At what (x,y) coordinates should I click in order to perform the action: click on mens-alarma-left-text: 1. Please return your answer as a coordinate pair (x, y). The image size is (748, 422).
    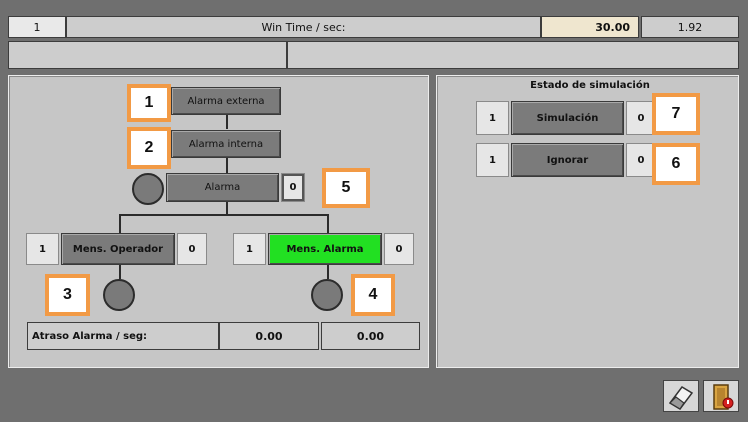
    Looking at the image, I should click on (249, 249).